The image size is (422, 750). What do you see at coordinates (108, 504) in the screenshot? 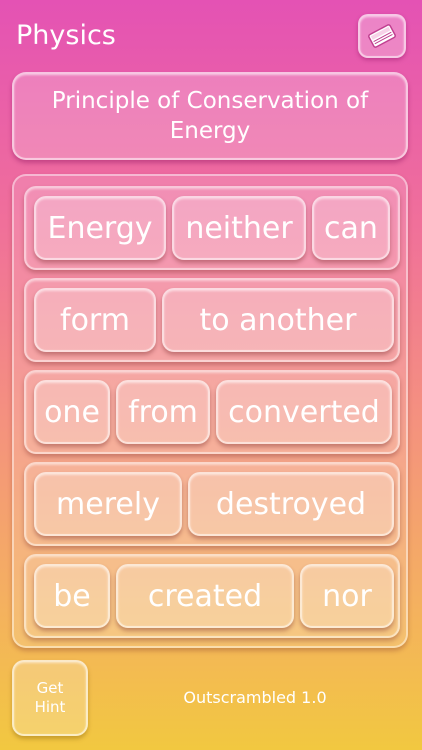
I see `word-tile: merely` at bounding box center [108, 504].